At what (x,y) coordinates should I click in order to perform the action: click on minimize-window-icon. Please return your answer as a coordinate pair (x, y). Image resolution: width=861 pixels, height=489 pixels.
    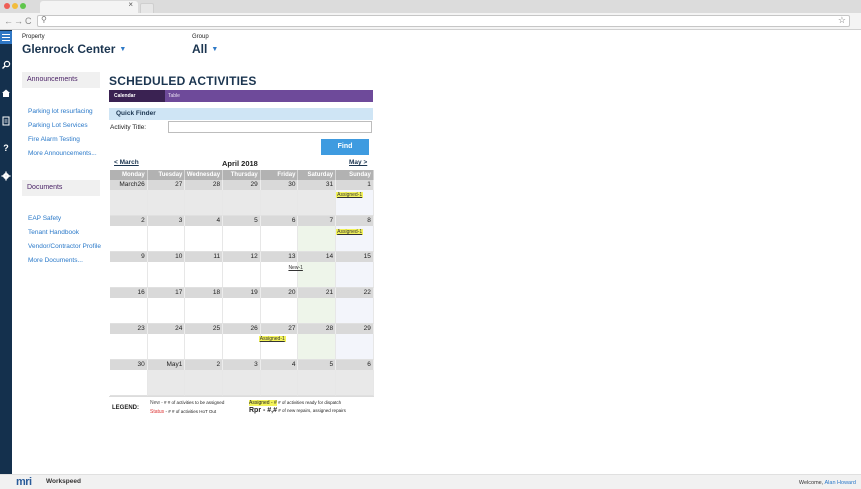
    Looking at the image, I should click on (15, 6).